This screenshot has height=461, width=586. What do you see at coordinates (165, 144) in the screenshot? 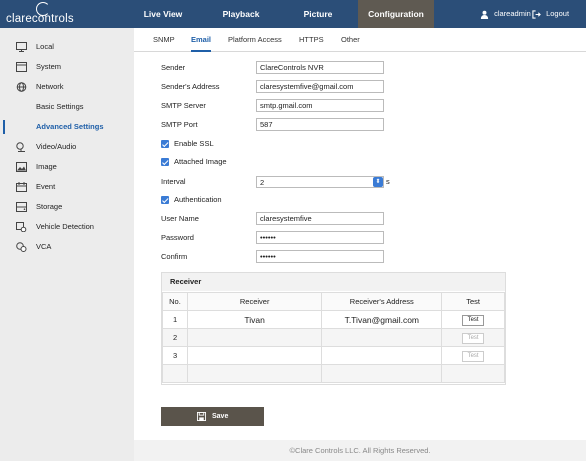
I see `enable-ssl-checkbox` at bounding box center [165, 144].